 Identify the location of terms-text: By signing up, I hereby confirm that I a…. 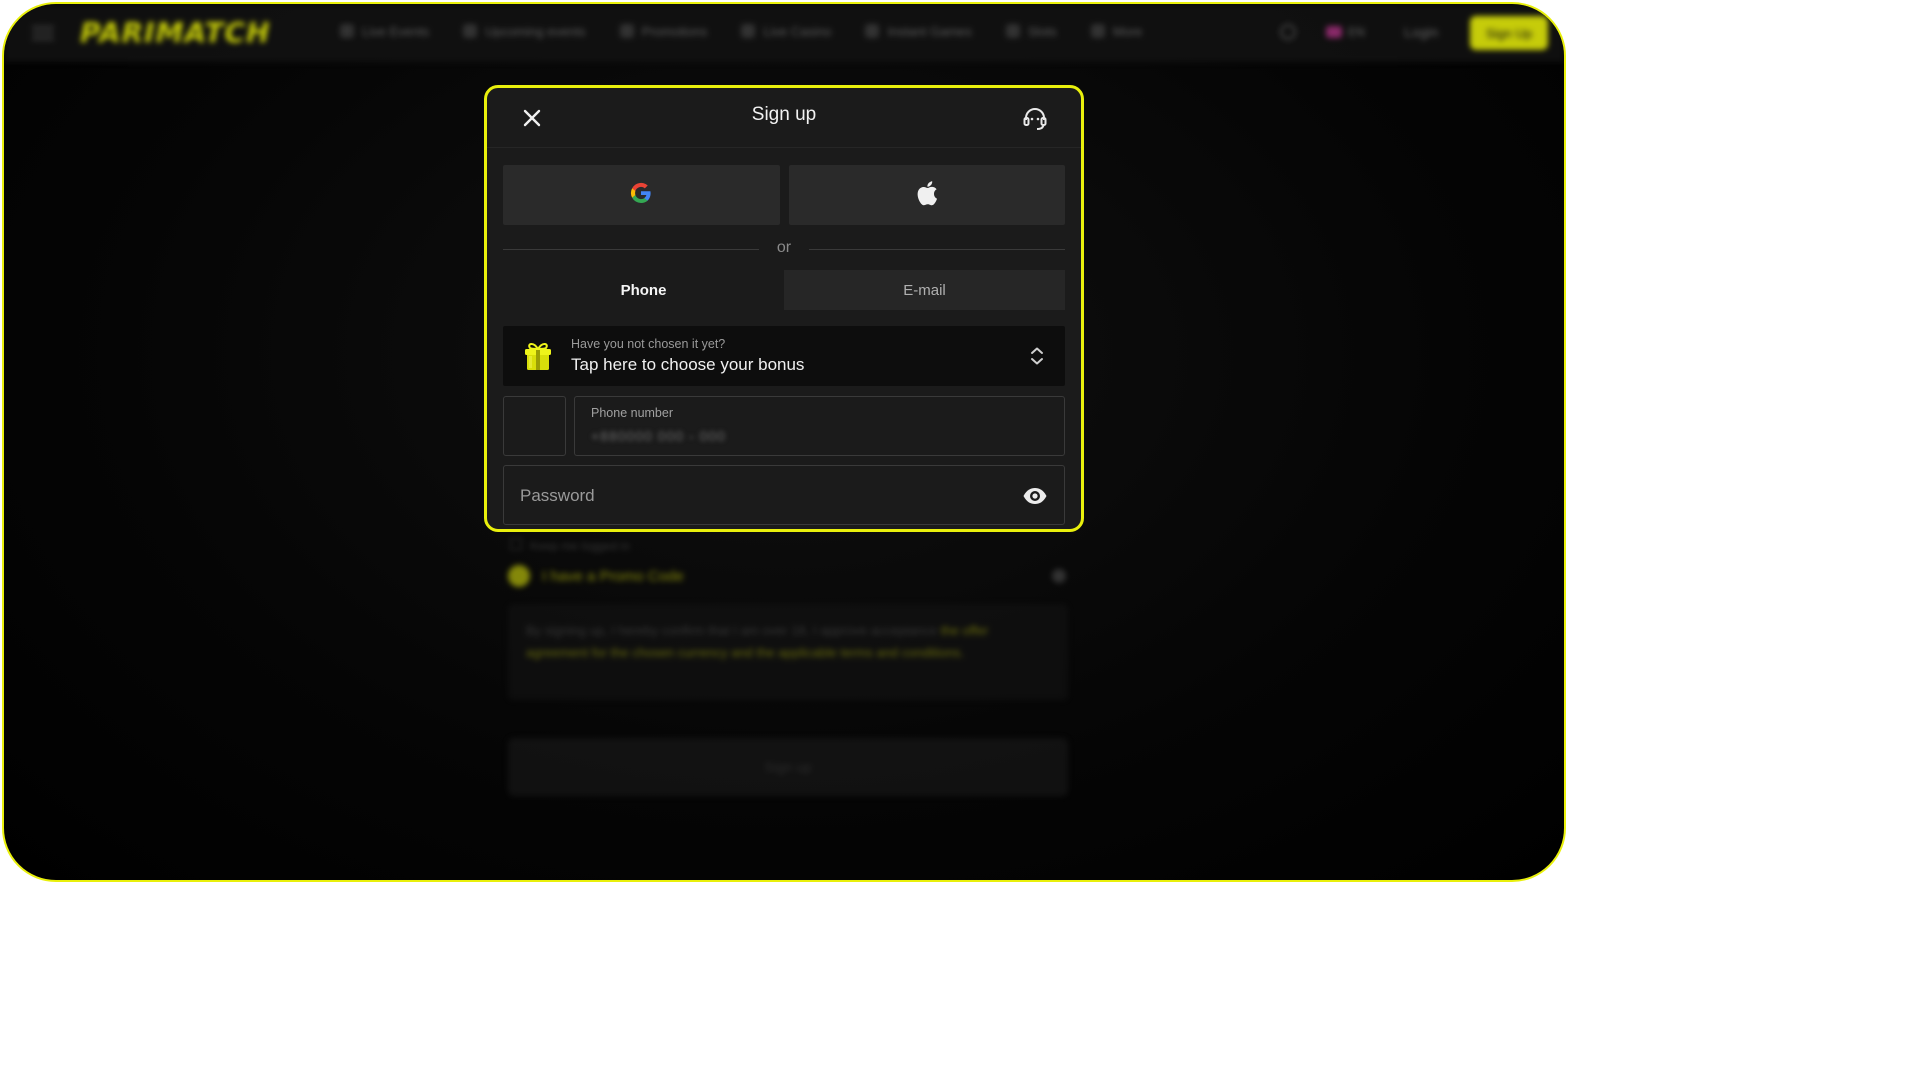
(732, 630).